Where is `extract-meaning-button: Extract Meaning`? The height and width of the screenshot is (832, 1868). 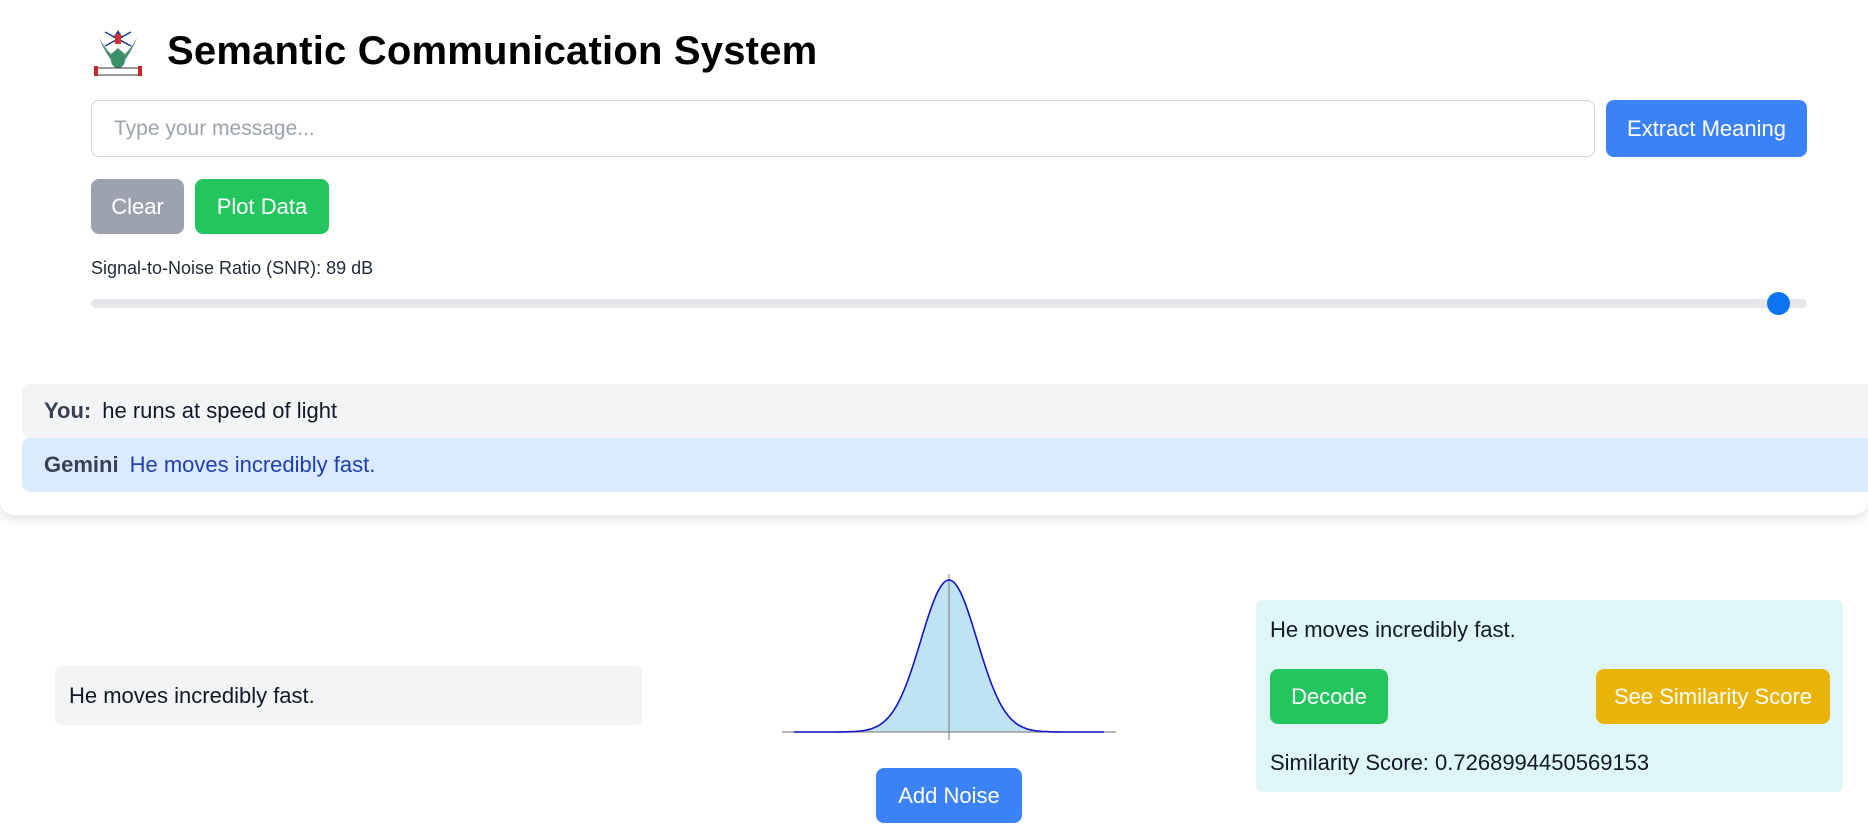
extract-meaning-button: Extract Meaning is located at coordinates (1706, 128).